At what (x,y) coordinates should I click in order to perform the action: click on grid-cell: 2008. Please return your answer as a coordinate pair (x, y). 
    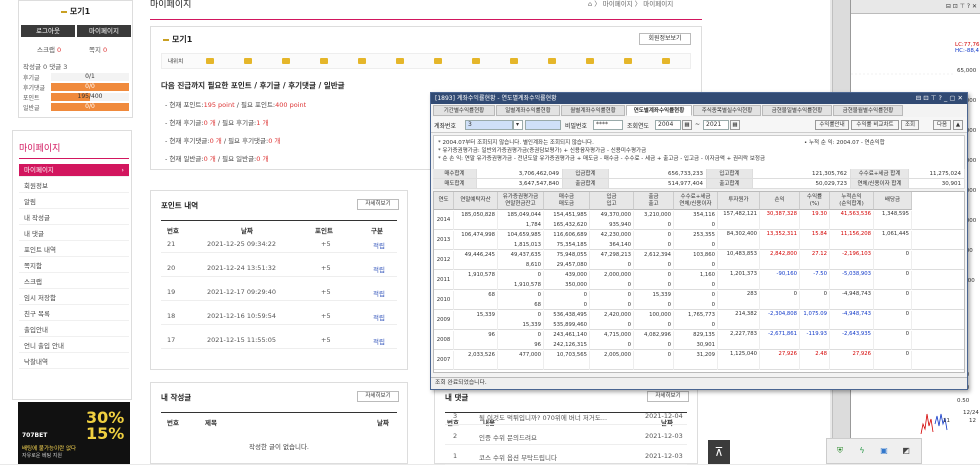
    Looking at the image, I should click on (444, 340).